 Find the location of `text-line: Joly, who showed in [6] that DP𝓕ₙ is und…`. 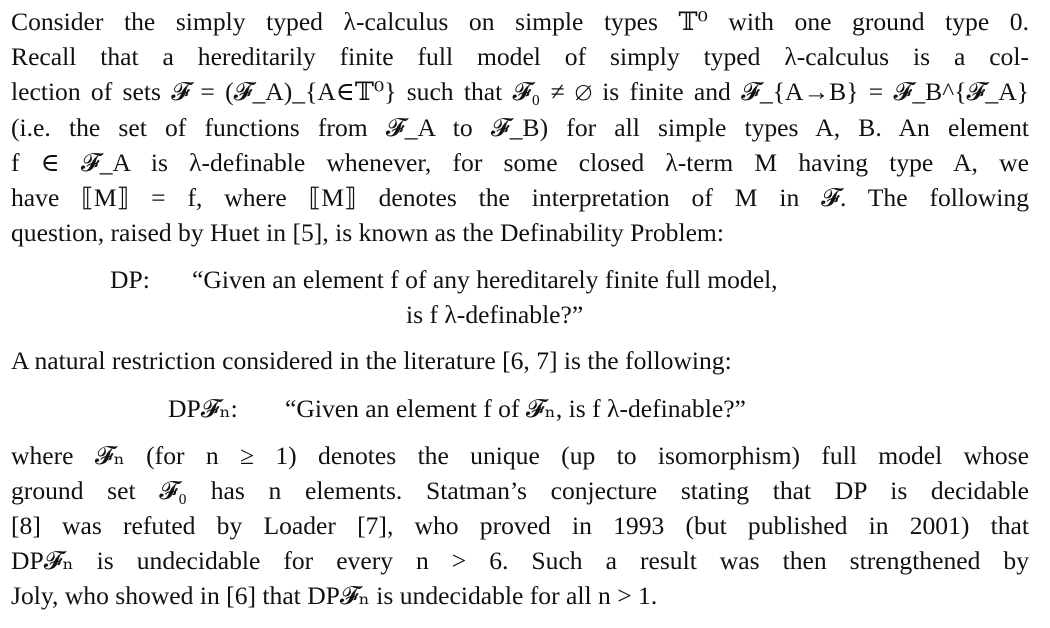

text-line: Joly, who showed in [6] that DP𝓕ₙ is und… is located at coordinates (334, 596).